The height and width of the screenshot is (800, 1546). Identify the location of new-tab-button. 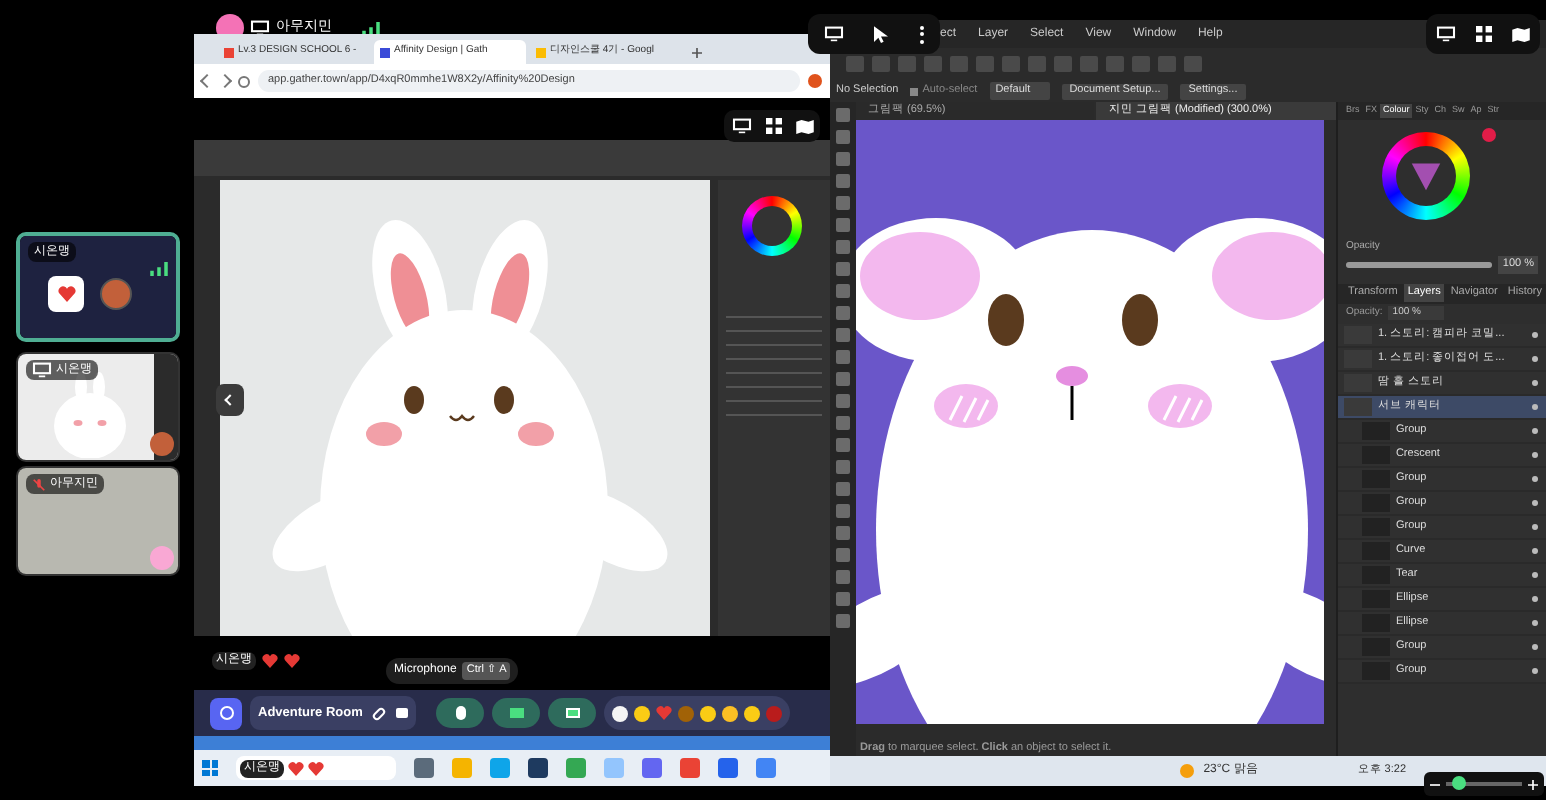
(697, 53).